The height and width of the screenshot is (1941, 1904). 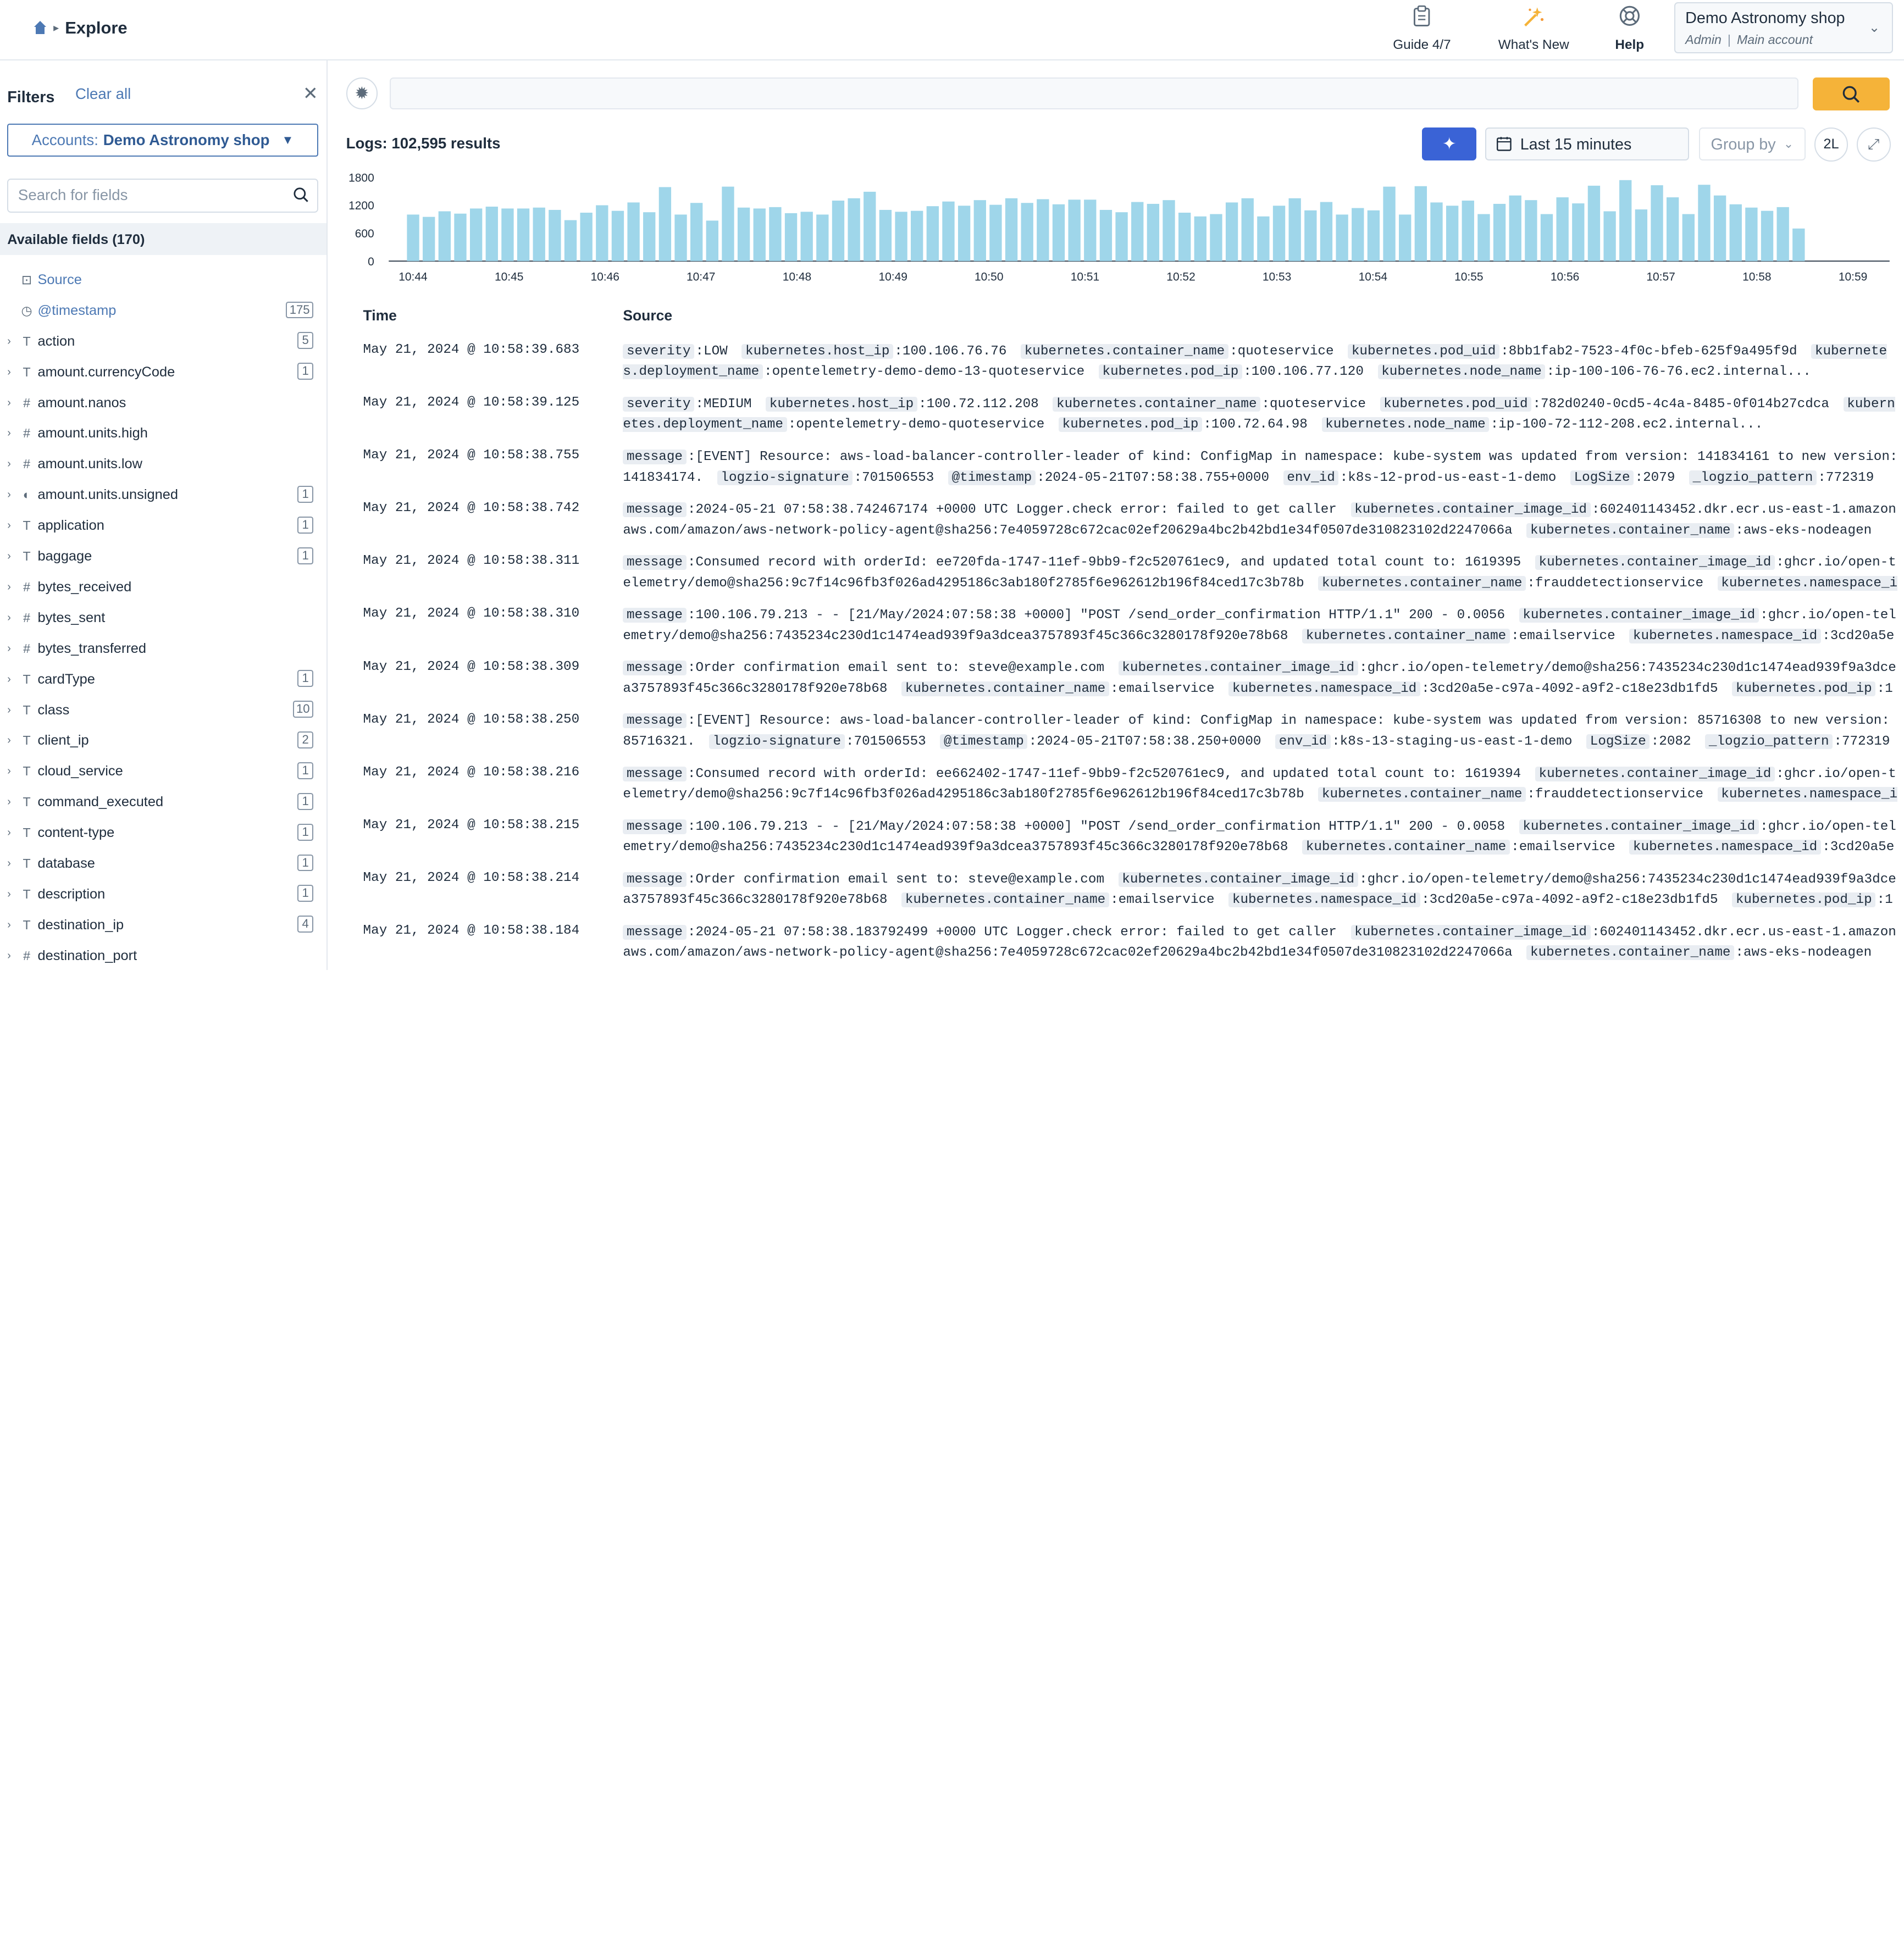 I want to click on help-button: Help, so click(x=1630, y=29).